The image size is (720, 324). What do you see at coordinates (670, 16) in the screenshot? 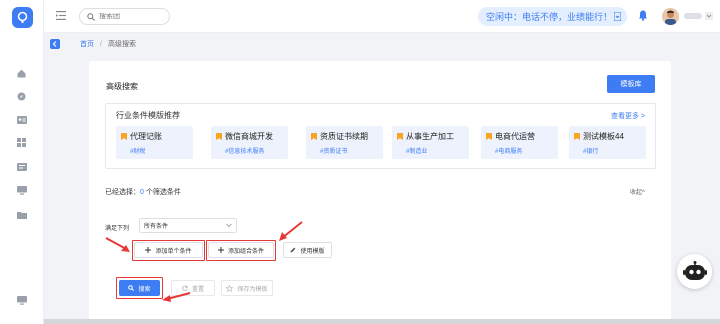
I see `avatar` at bounding box center [670, 16].